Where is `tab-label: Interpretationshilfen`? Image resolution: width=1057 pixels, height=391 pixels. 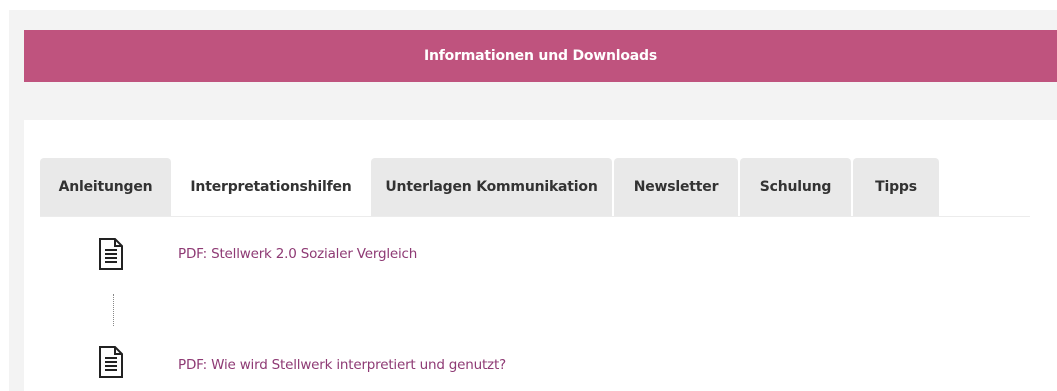 tab-label: Interpretationshilfen is located at coordinates (271, 187).